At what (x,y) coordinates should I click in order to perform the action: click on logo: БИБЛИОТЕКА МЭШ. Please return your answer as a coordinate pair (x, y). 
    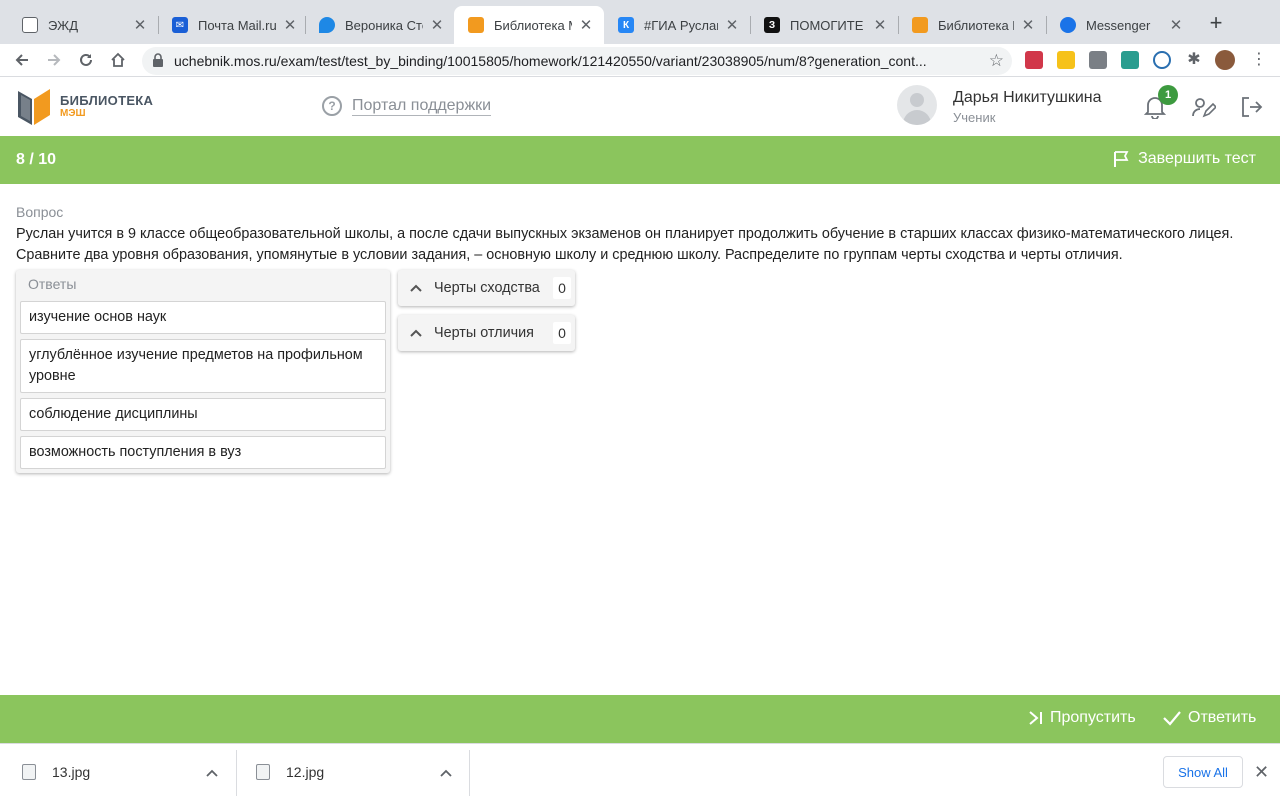
    Looking at the image, I should click on (84, 106).